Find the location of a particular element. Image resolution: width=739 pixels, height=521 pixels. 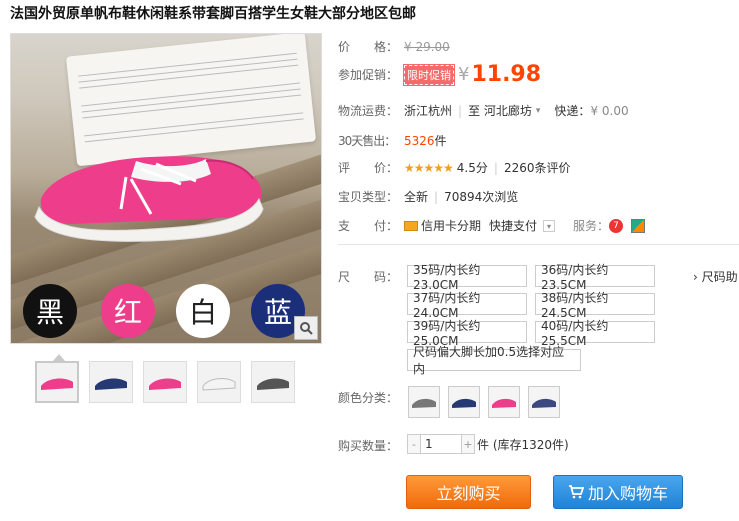

color-option-pink is located at coordinates (504, 402).